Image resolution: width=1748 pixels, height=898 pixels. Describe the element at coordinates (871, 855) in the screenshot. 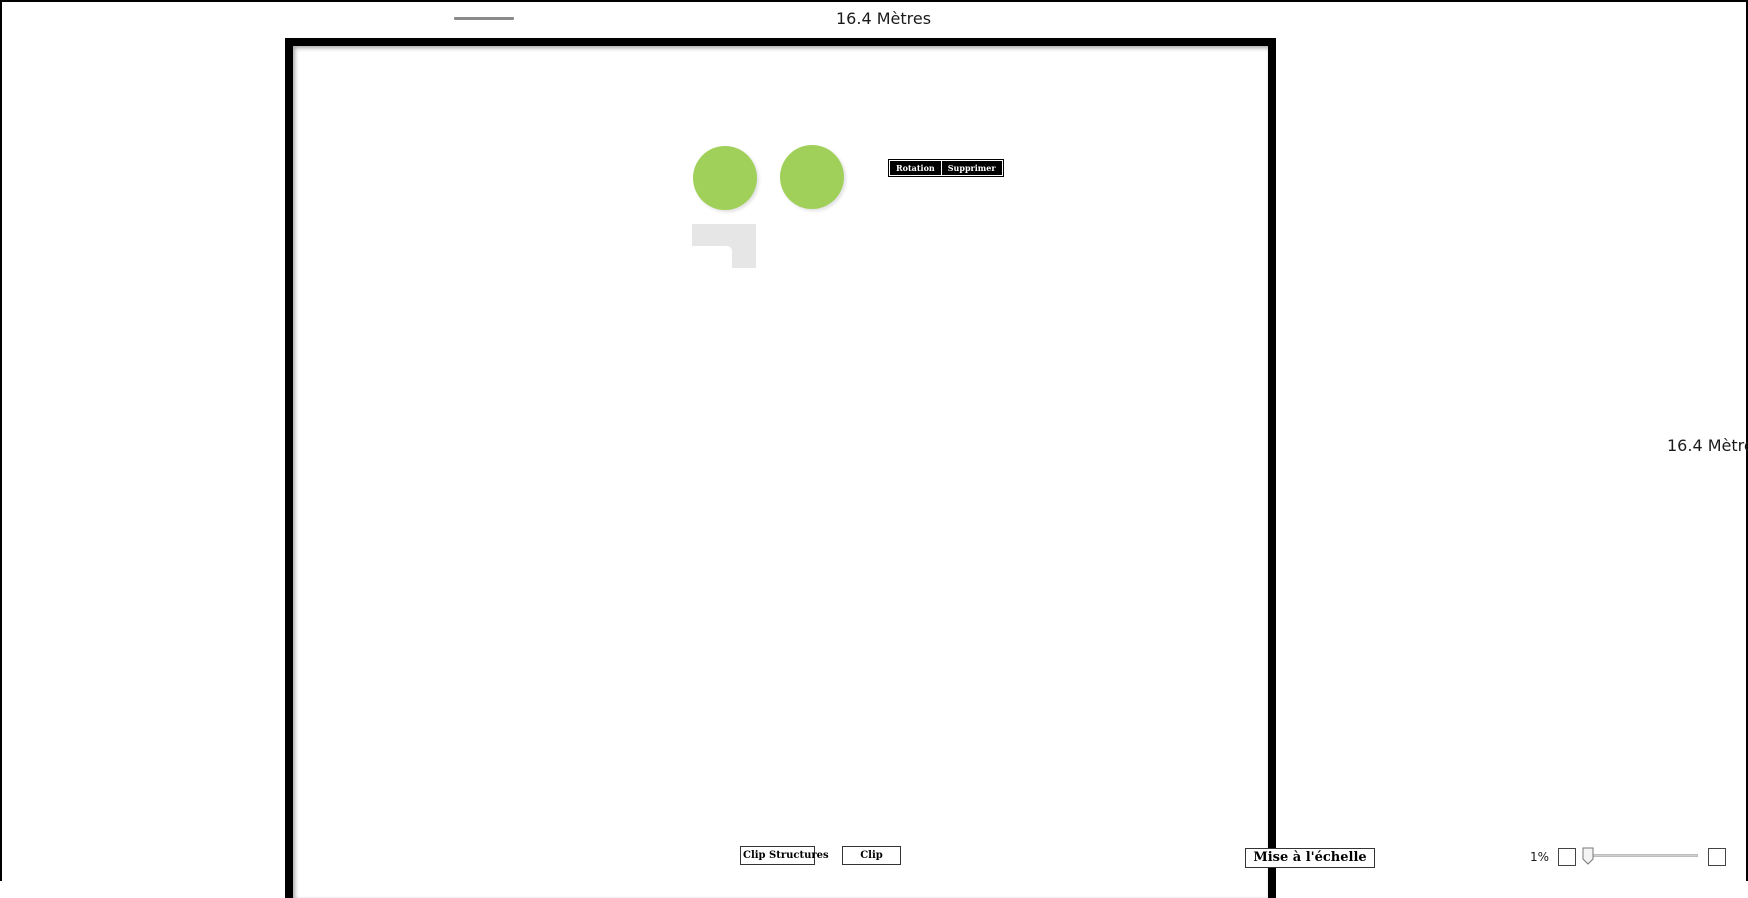

I see `clip-button: Clip` at that location.